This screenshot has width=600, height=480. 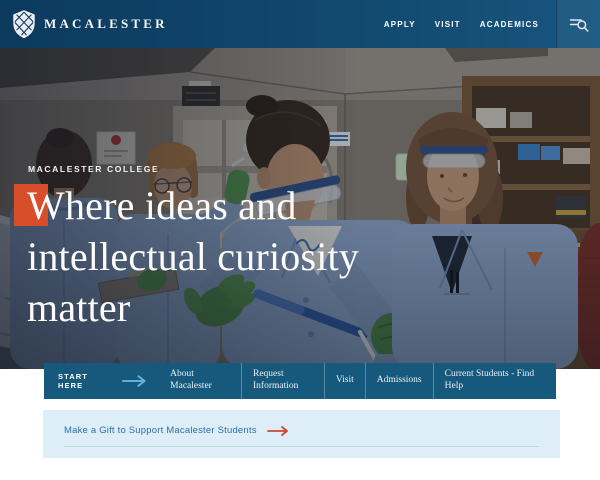 I want to click on menu-search-icon, so click(x=579, y=25).